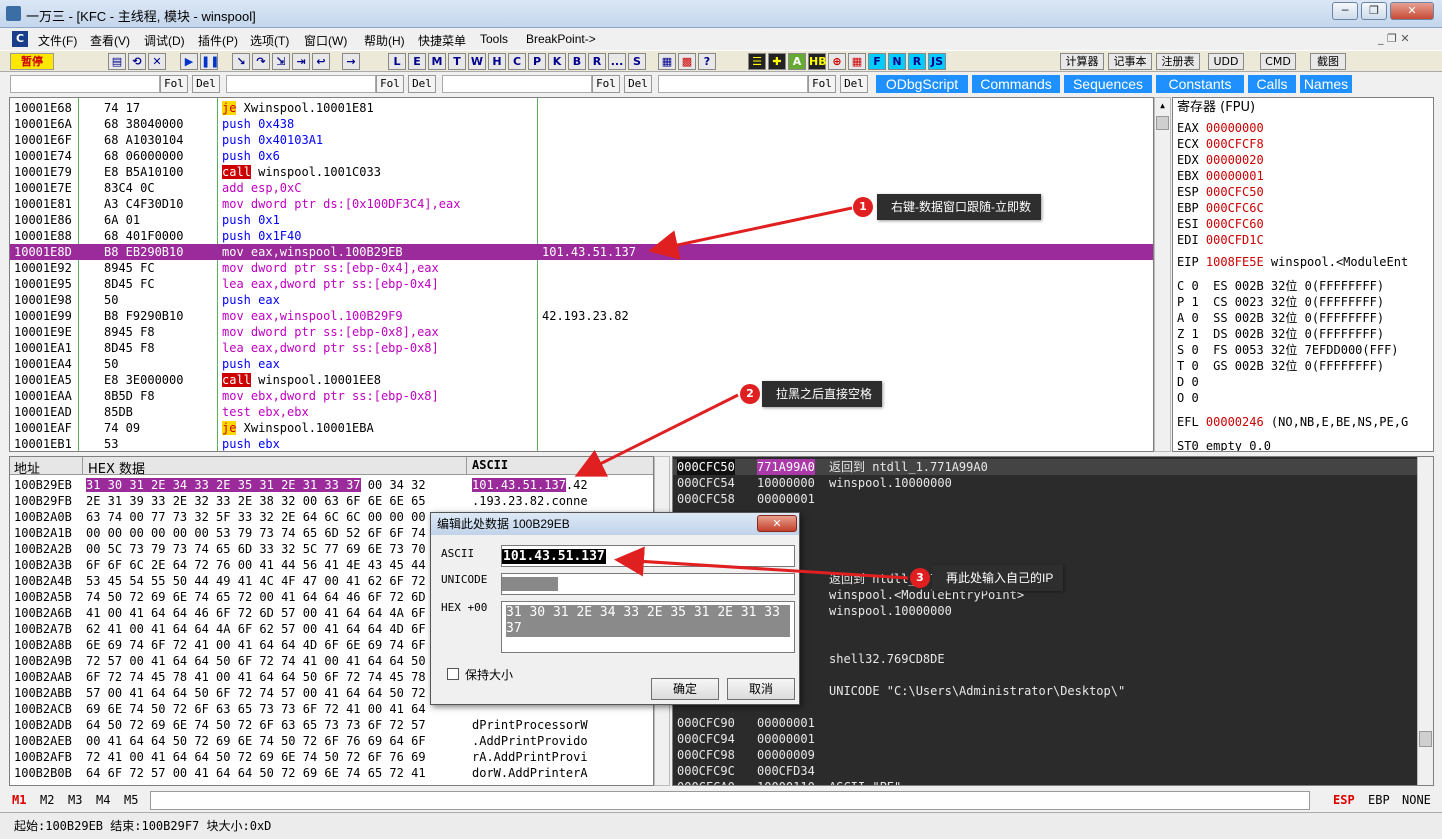 This screenshot has width=1442, height=839. What do you see at coordinates (131, 800) in the screenshot?
I see `memory-tab-m5: M5` at bounding box center [131, 800].